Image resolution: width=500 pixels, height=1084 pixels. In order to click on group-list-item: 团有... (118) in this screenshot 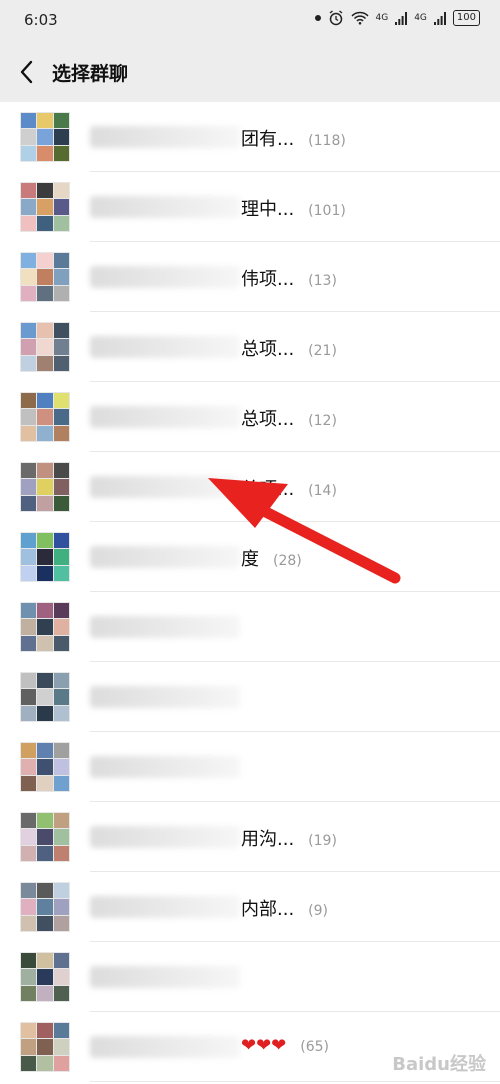, I will do `click(250, 137)`.